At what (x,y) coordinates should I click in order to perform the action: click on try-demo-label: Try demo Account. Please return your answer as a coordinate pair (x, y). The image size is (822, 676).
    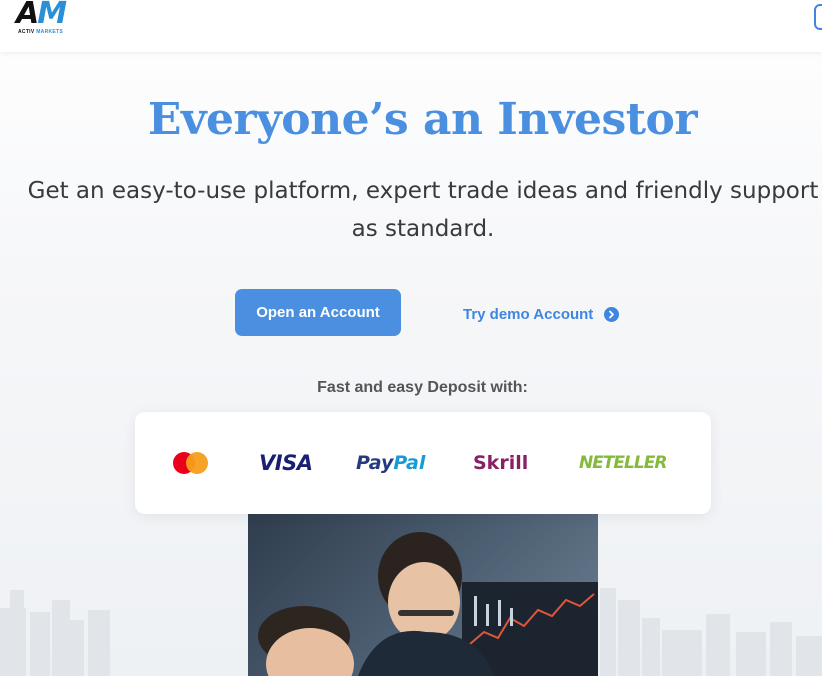
    Looking at the image, I should click on (528, 314).